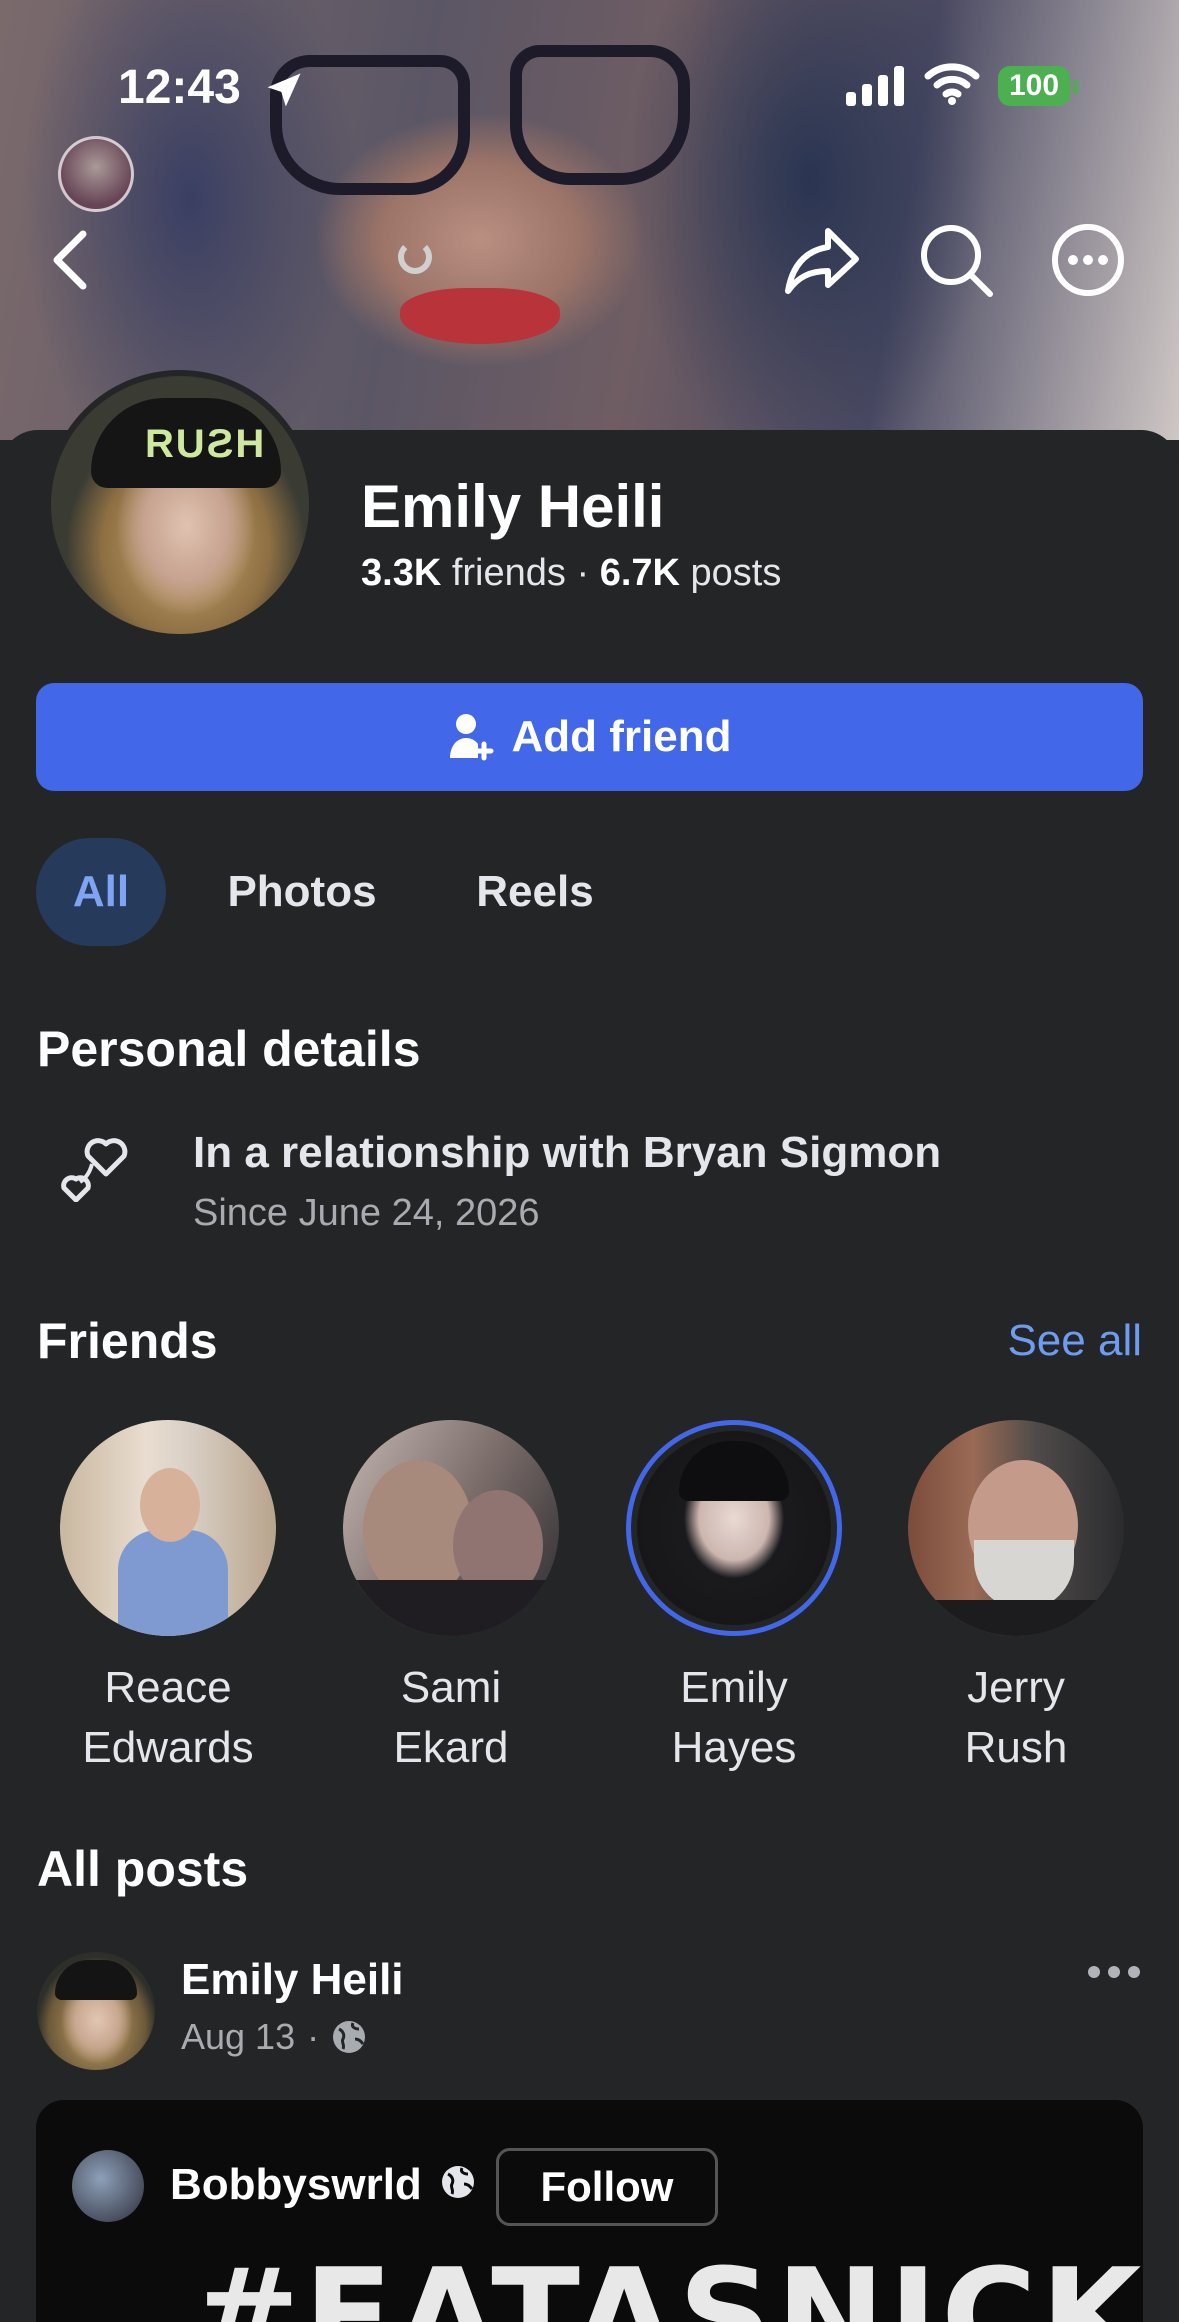 Image resolution: width=1179 pixels, height=2322 pixels. What do you see at coordinates (667, 2281) in the screenshot?
I see `shared-post-text: #EATASNICKERS` at bounding box center [667, 2281].